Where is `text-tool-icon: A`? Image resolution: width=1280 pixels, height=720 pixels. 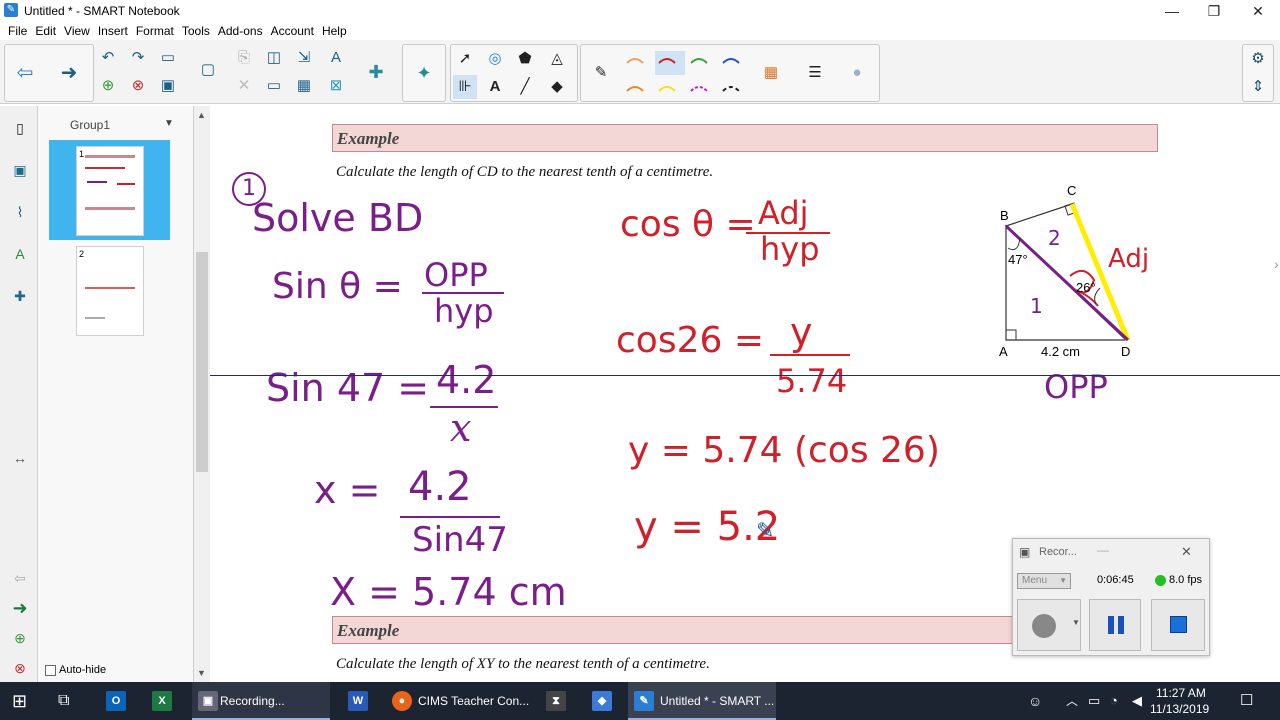 text-tool-icon: A is located at coordinates (495, 87).